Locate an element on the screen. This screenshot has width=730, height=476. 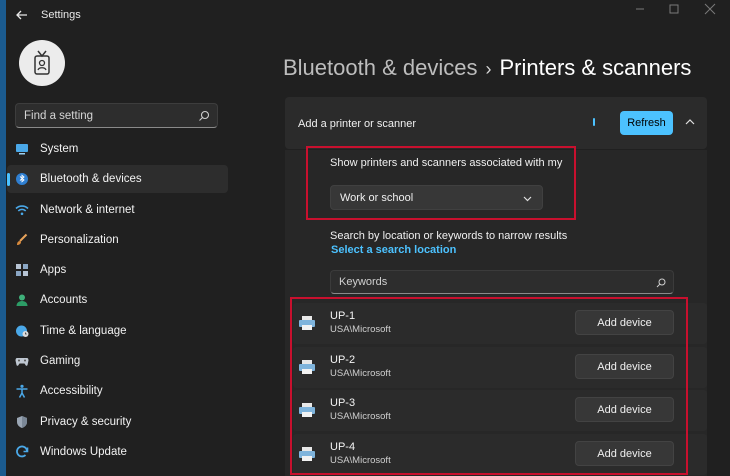
app-title: Settings is located at coordinates (61, 15).